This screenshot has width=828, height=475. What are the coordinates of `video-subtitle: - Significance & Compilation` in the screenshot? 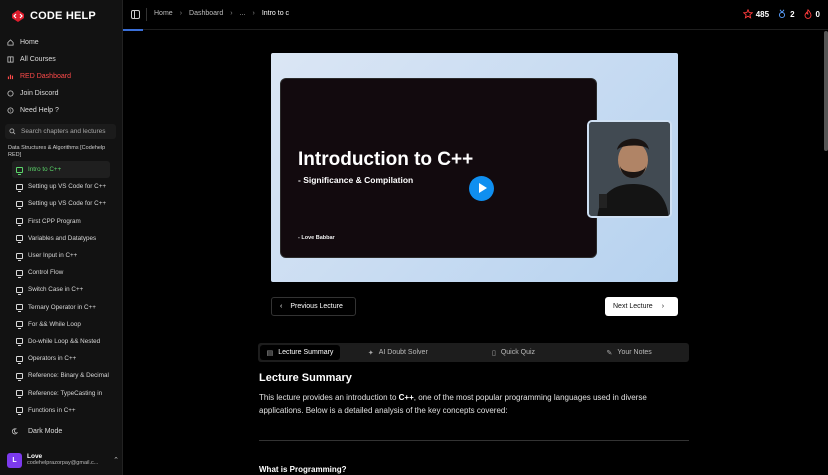 It's located at (356, 180).